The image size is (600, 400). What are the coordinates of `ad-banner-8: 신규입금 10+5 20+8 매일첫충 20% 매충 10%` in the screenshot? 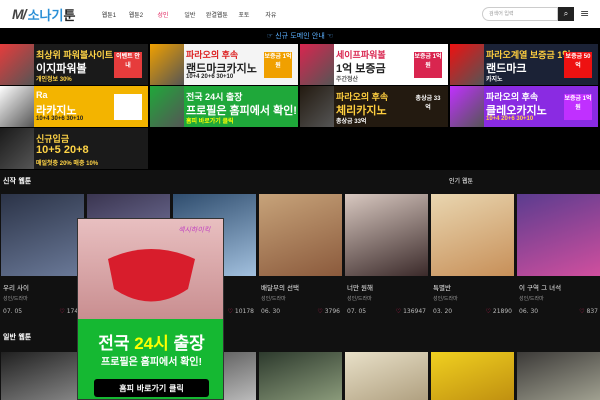 It's located at (74, 148).